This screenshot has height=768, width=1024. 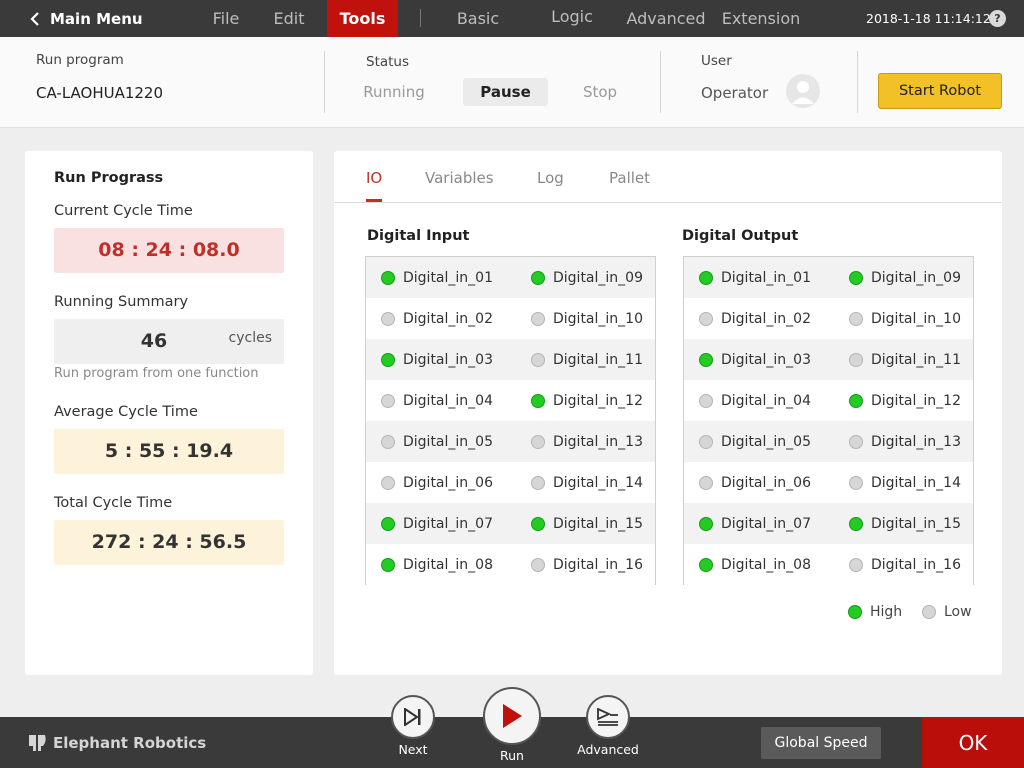 What do you see at coordinates (666, 18) in the screenshot?
I see `menu-advanced: Advanced` at bounding box center [666, 18].